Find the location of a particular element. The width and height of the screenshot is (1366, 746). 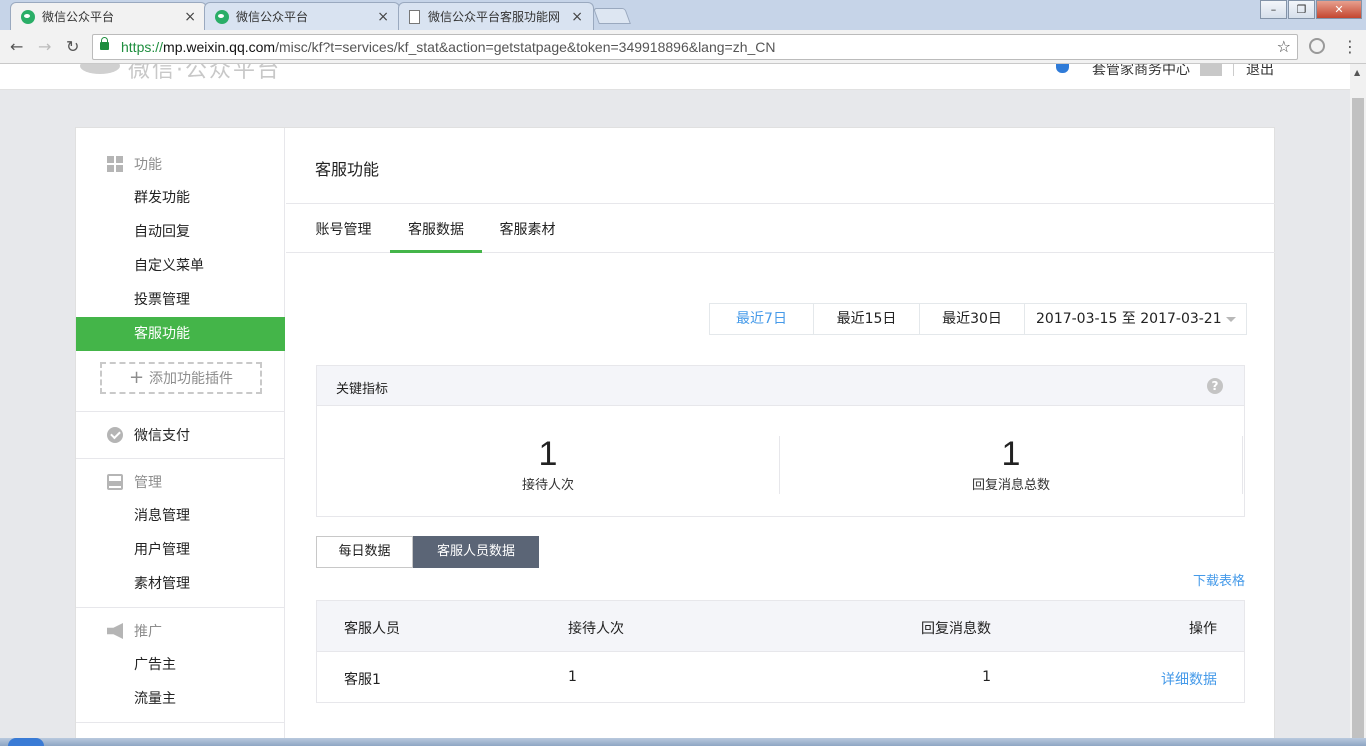

sidebar-item-materials: 素材管理 is located at coordinates (180, 584).